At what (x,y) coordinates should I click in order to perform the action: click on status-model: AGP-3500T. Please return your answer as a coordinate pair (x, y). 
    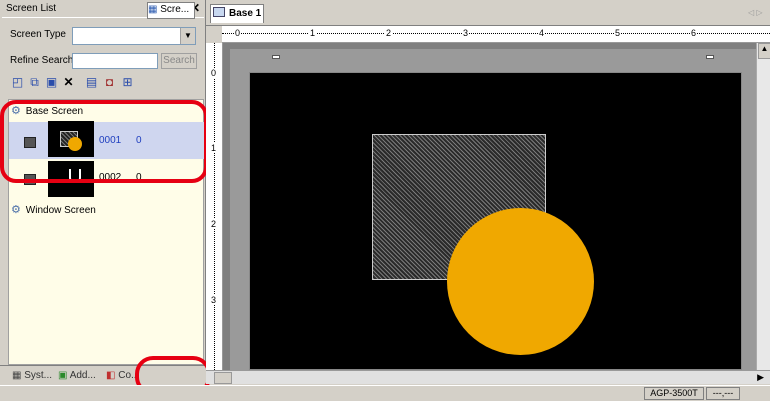
    Looking at the image, I should click on (674, 393).